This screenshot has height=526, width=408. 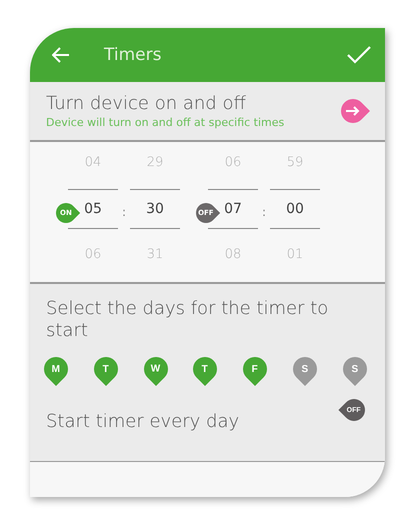 What do you see at coordinates (359, 55) in the screenshot?
I see `check-icon` at bounding box center [359, 55].